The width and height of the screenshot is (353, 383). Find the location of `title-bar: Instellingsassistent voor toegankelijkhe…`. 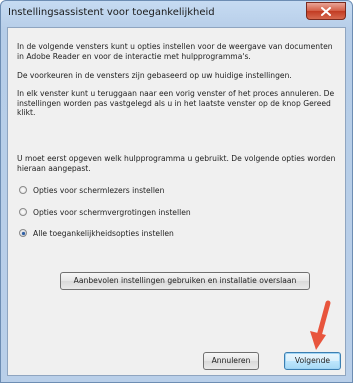

title-bar: Instellingsassistent voor toegankelijkhe… is located at coordinates (176, 14).